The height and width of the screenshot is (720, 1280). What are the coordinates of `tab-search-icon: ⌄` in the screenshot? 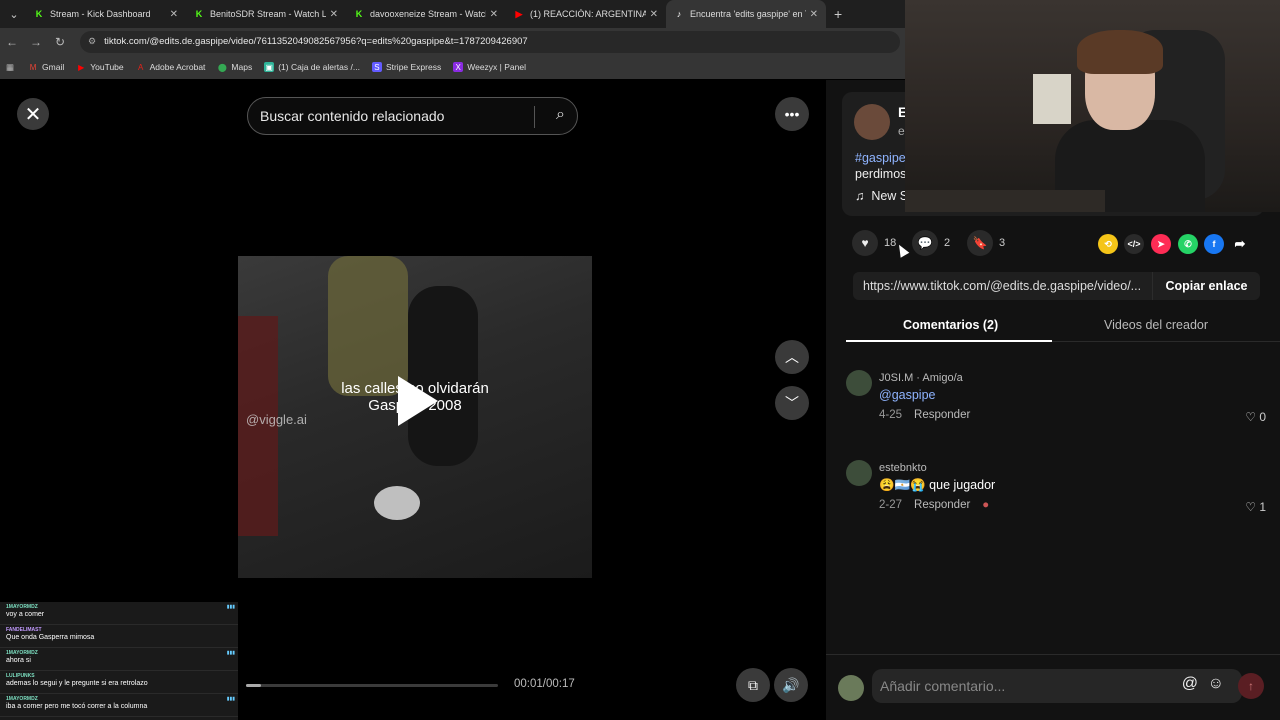 It's located at (14, 14).